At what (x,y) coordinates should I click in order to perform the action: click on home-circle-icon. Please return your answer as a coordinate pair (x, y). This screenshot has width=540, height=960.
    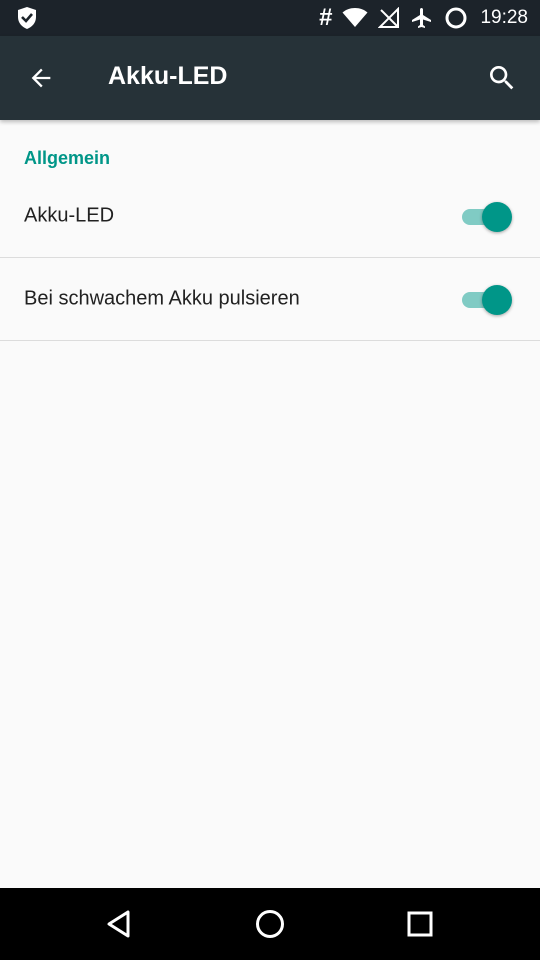
    Looking at the image, I should click on (270, 924).